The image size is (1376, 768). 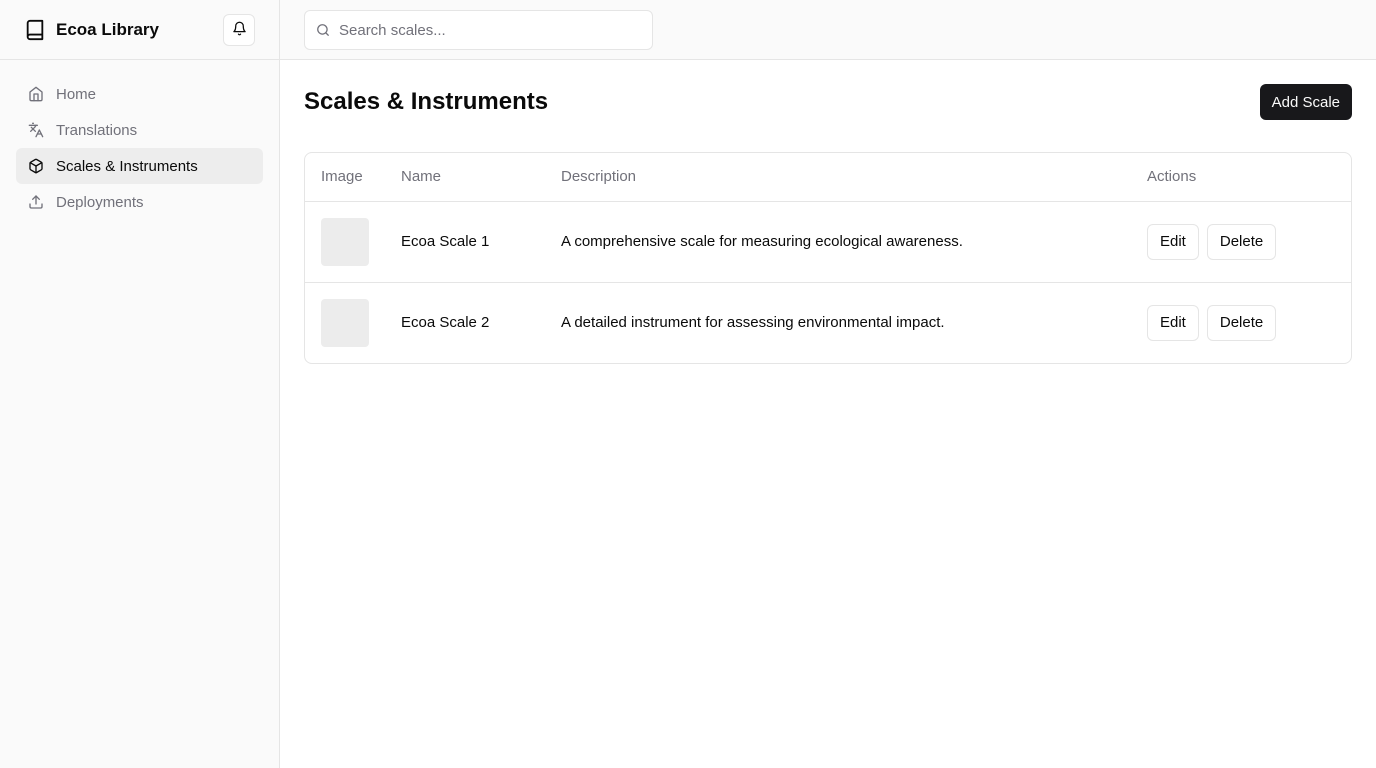 What do you see at coordinates (139, 130) in the screenshot?
I see `sidebar-item-translations: Translations` at bounding box center [139, 130].